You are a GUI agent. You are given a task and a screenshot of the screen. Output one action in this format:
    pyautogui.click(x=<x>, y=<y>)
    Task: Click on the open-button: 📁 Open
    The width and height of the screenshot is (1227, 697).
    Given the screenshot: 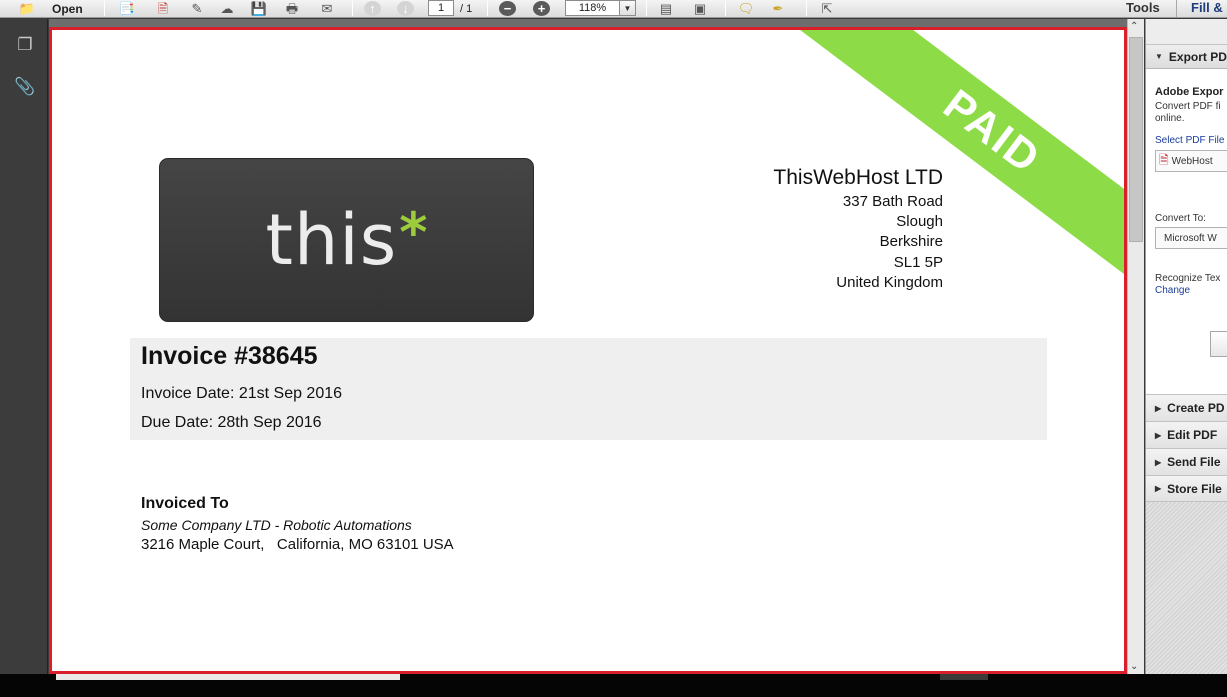 What is the action you would take?
    pyautogui.click(x=50, y=8)
    